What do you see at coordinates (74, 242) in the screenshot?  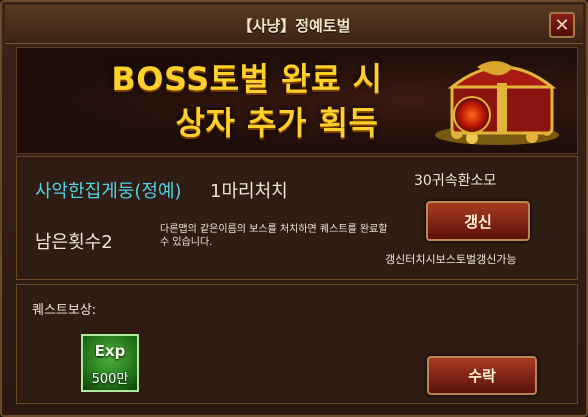 I see `remaining-count: 남은횟수2` at bounding box center [74, 242].